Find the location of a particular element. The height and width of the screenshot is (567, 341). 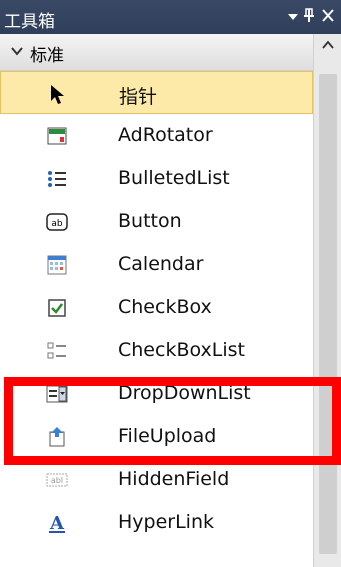

pointer-icon is located at coordinates (58, 94).